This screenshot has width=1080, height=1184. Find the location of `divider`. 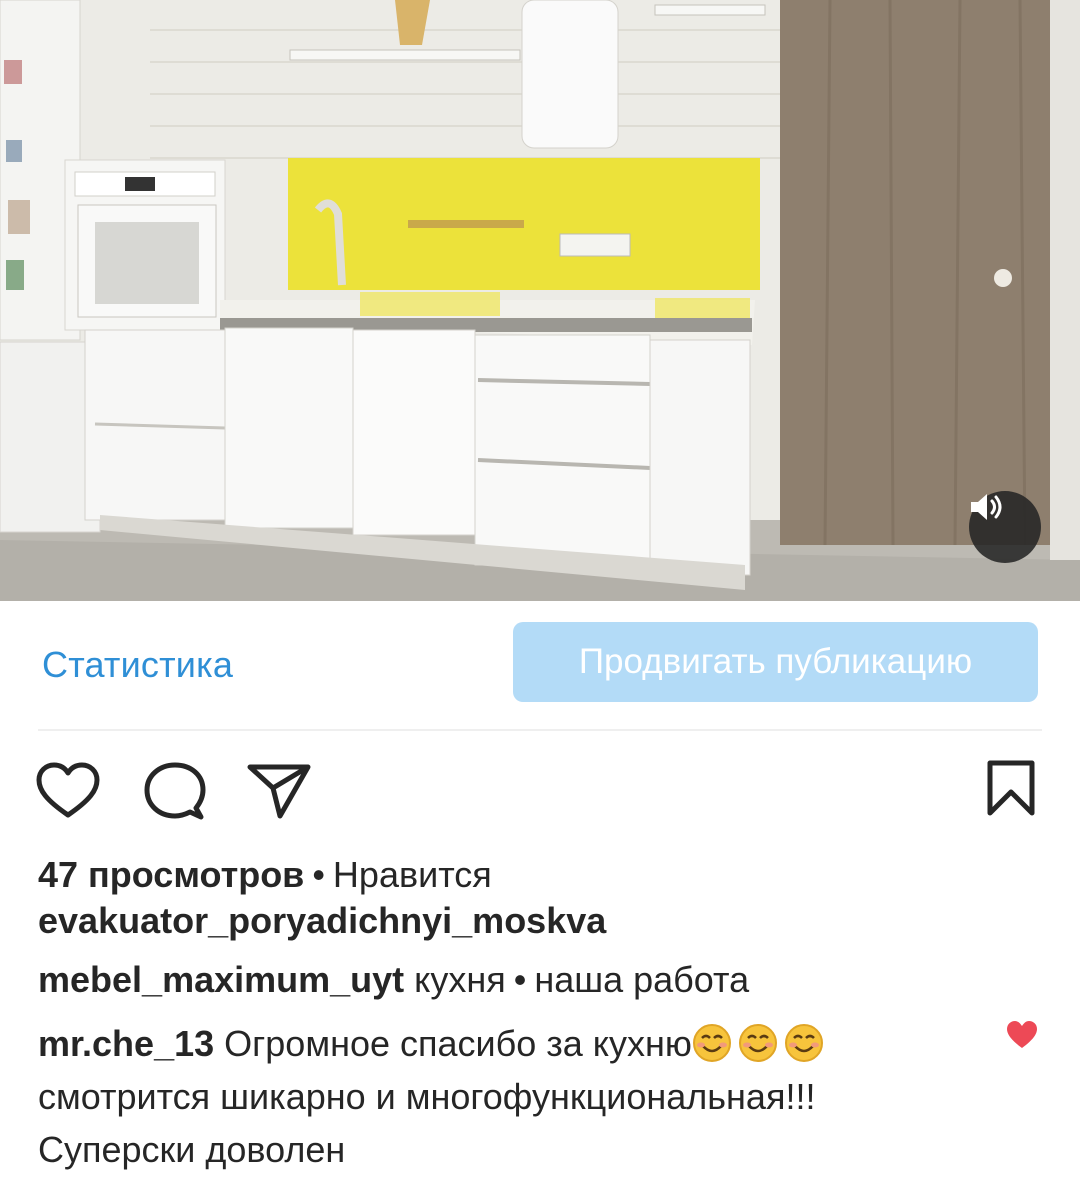

divider is located at coordinates (540, 730).